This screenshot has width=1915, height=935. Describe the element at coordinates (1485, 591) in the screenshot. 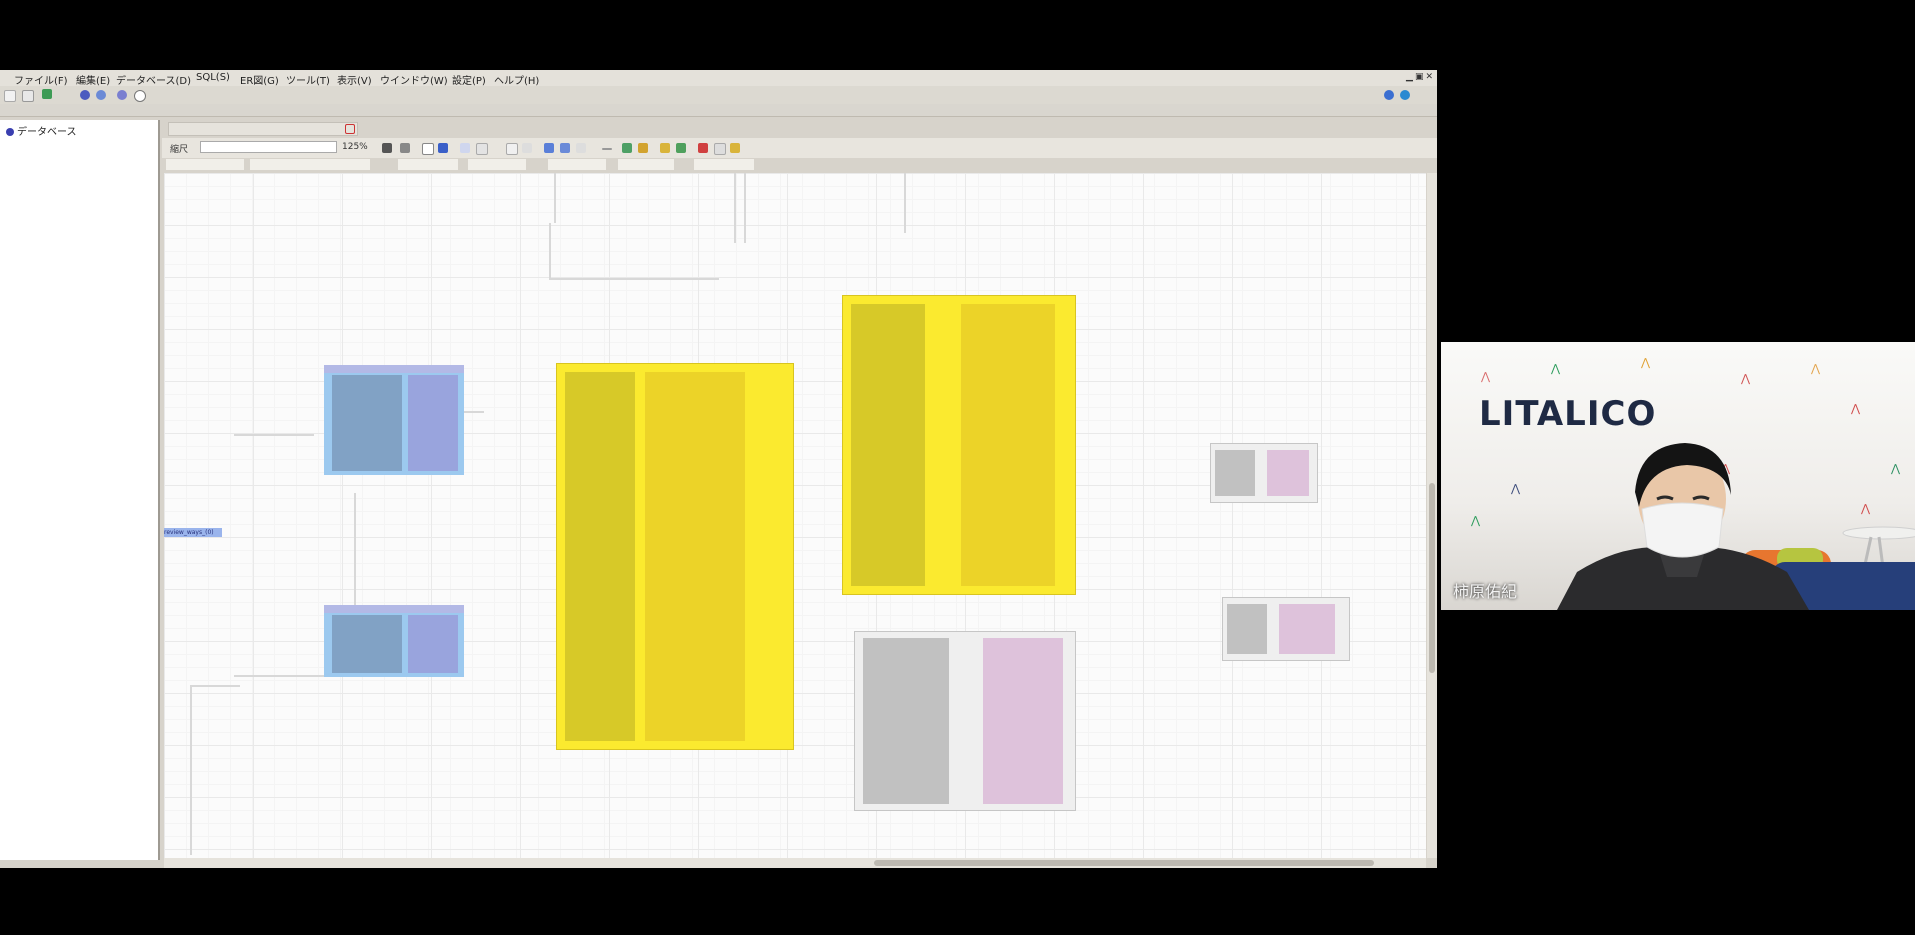

I see `participant-name: 柿原佑紀` at that location.